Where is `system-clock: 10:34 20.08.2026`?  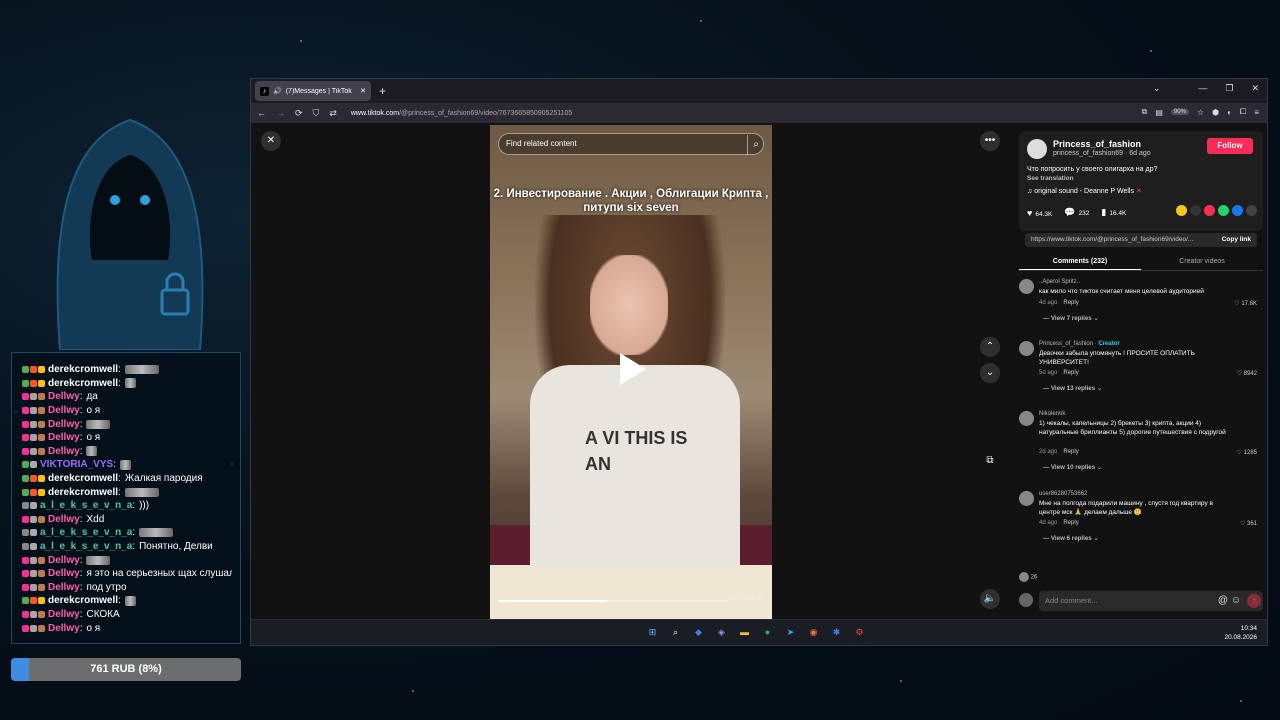
system-clock: 10:34 20.08.2026 is located at coordinates (1240, 633).